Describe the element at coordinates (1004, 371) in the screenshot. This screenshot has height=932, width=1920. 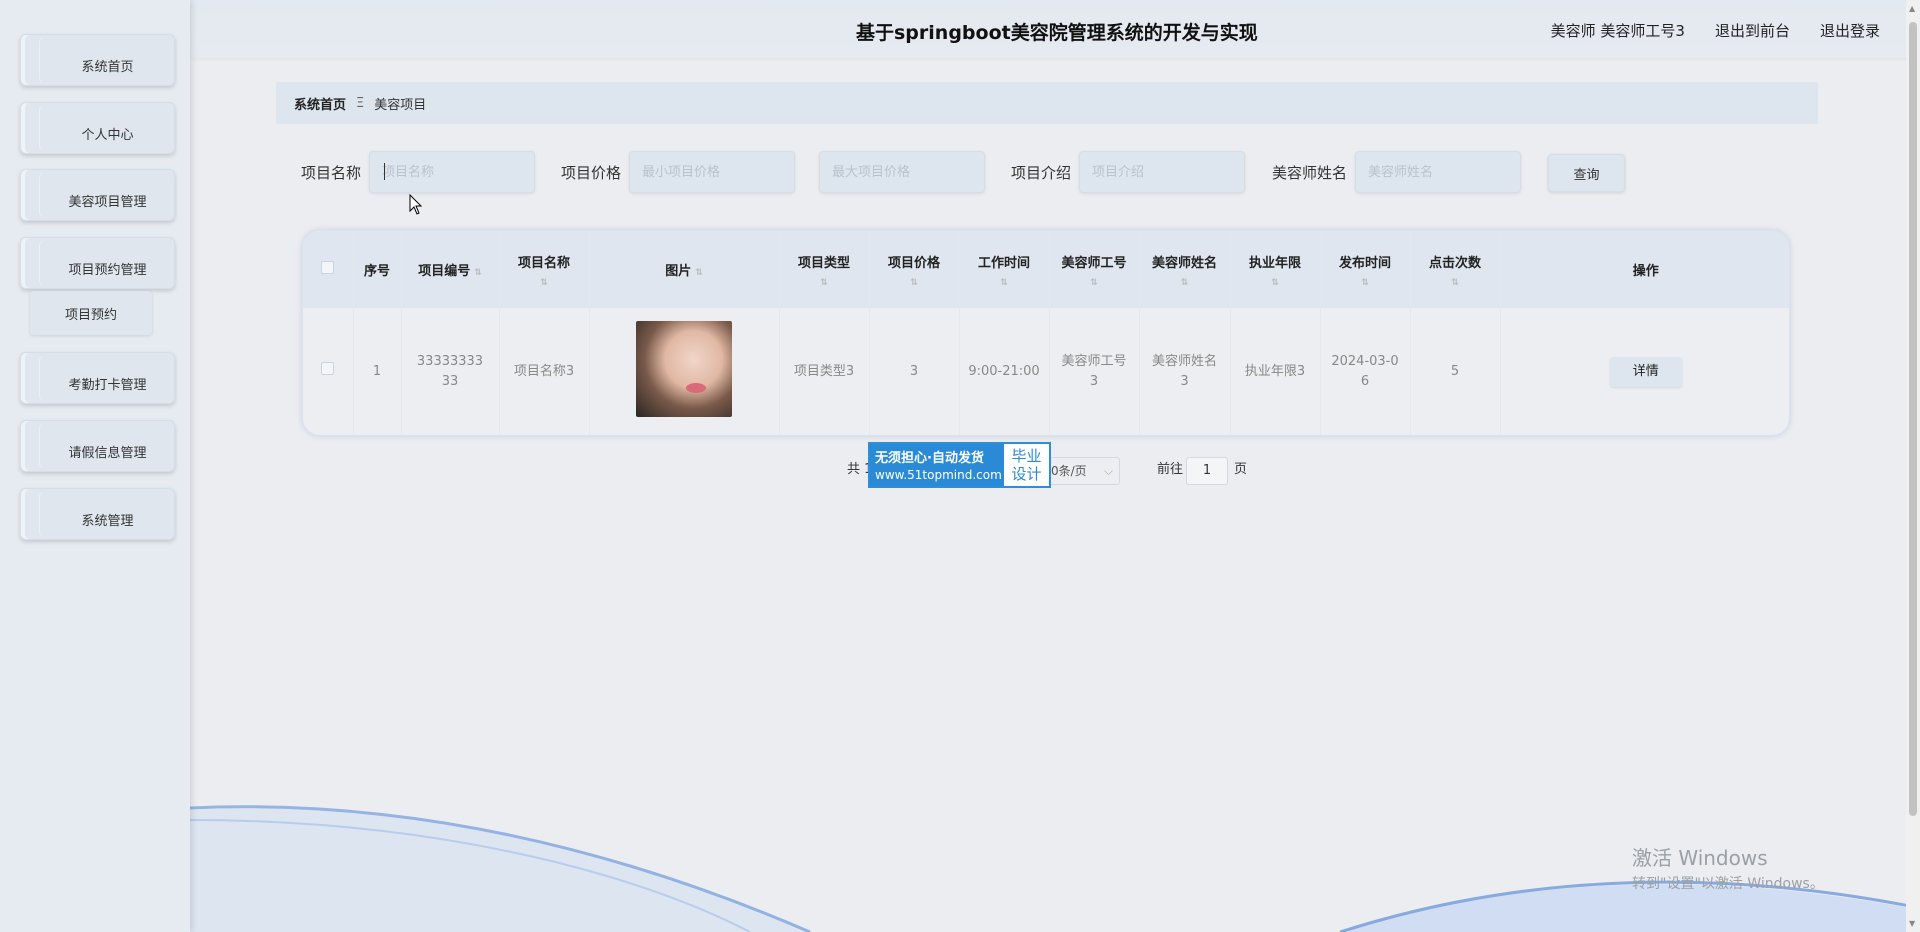
I see `cell-work-time: 9:00-21:00` at that location.